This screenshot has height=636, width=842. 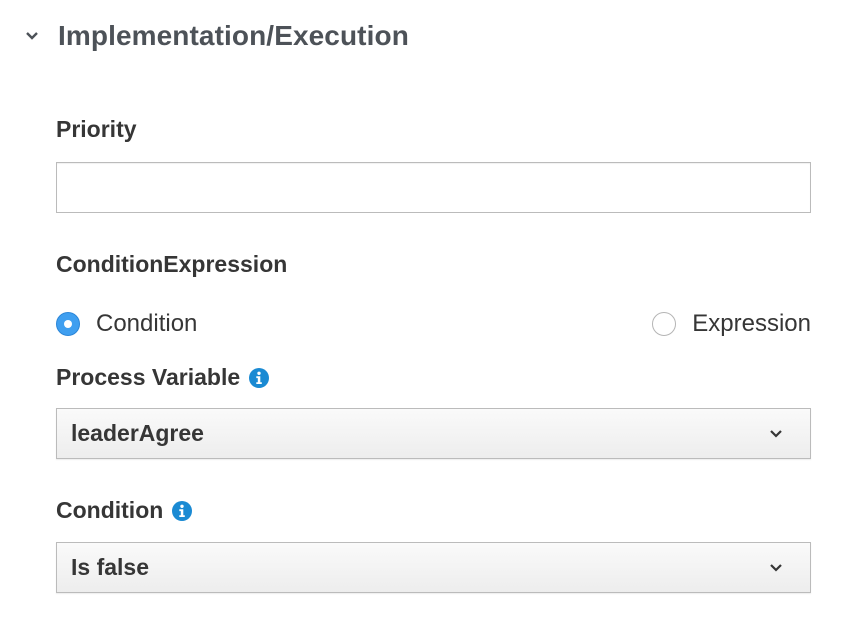 I want to click on section-header-implementation: Implementation/Execution, so click(x=215, y=36).